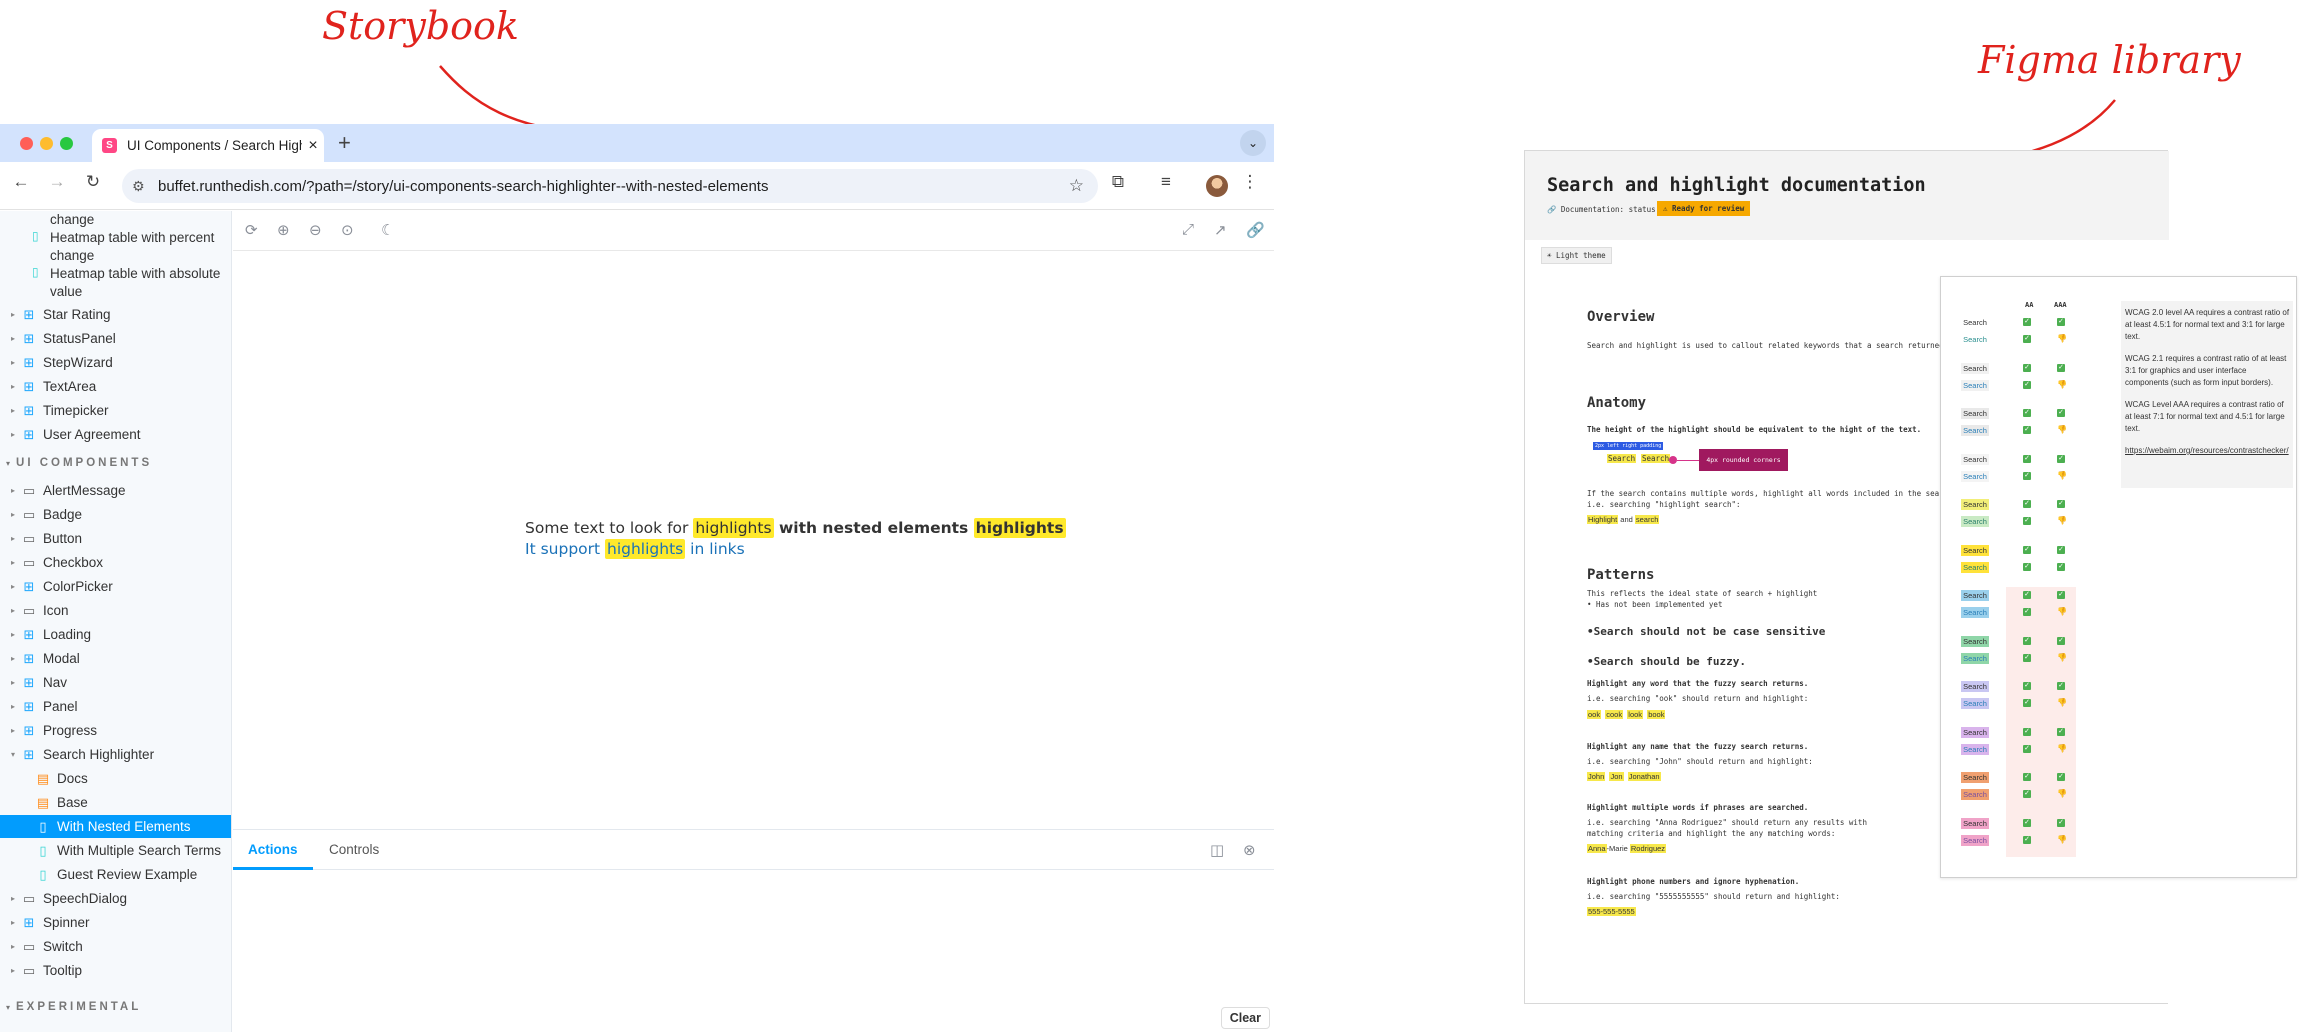  What do you see at coordinates (387, 230) in the screenshot?
I see `theme-moon-icon: ☾` at bounding box center [387, 230].